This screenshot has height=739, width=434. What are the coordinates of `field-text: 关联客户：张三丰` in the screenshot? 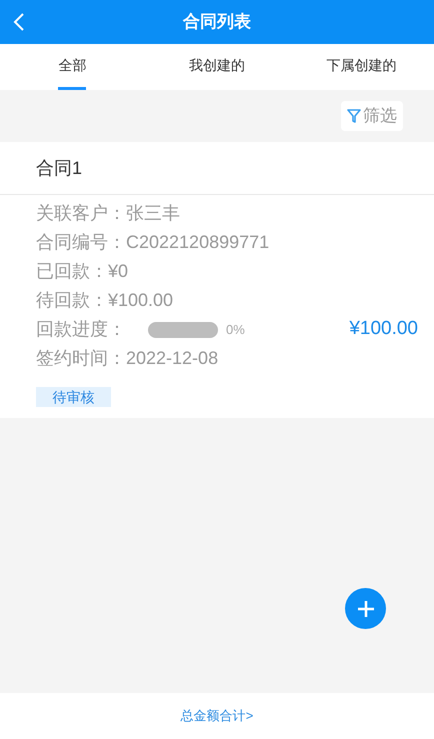 It's located at (108, 213).